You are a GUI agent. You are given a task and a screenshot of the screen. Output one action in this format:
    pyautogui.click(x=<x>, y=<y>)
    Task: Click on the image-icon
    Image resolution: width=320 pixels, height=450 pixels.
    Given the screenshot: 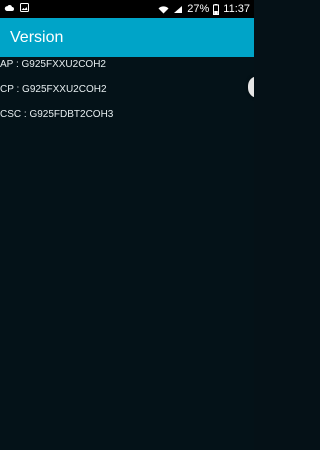 What is the action you would take?
    pyautogui.click(x=24, y=7)
    